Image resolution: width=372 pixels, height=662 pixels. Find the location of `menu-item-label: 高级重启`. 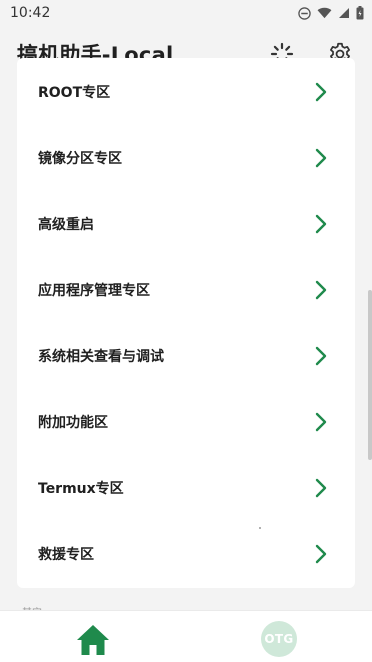

menu-item-label: 高级重启 is located at coordinates (66, 225).